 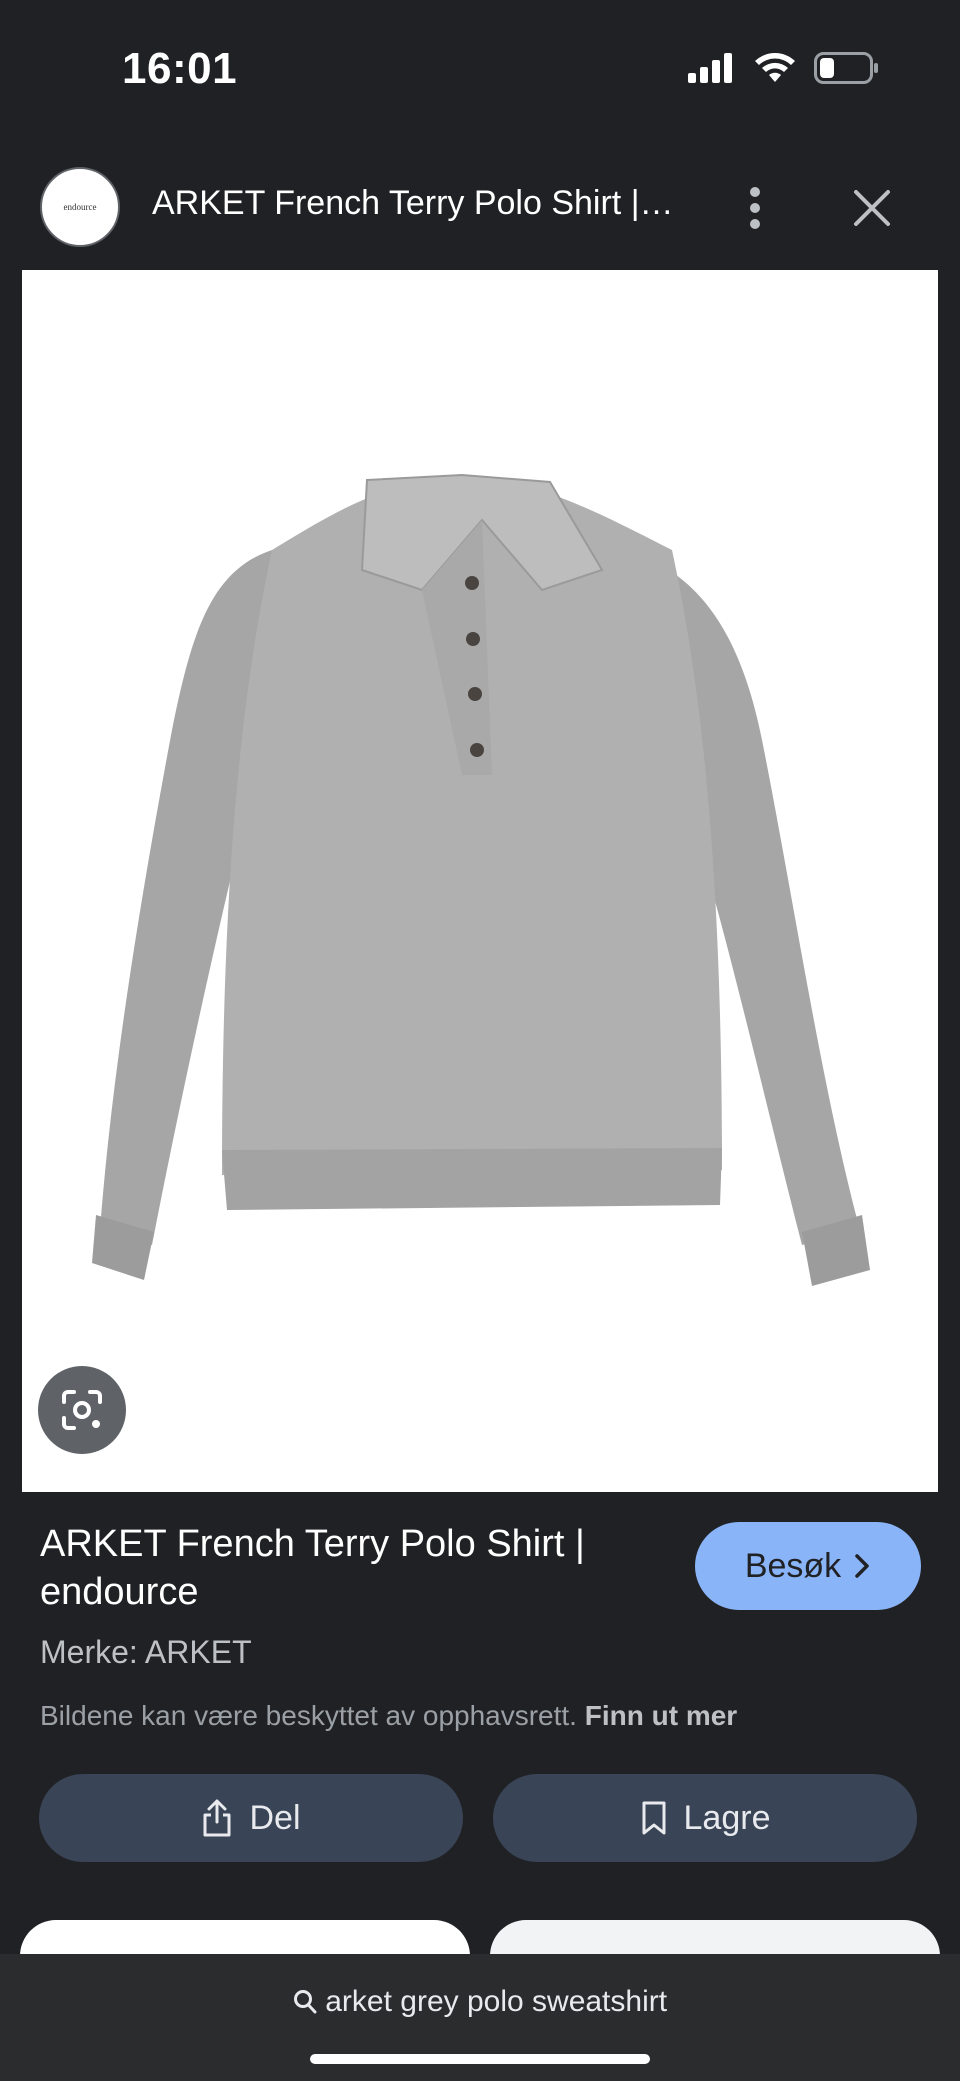 What do you see at coordinates (654, 1818) in the screenshot?
I see `bookmark-icon` at bounding box center [654, 1818].